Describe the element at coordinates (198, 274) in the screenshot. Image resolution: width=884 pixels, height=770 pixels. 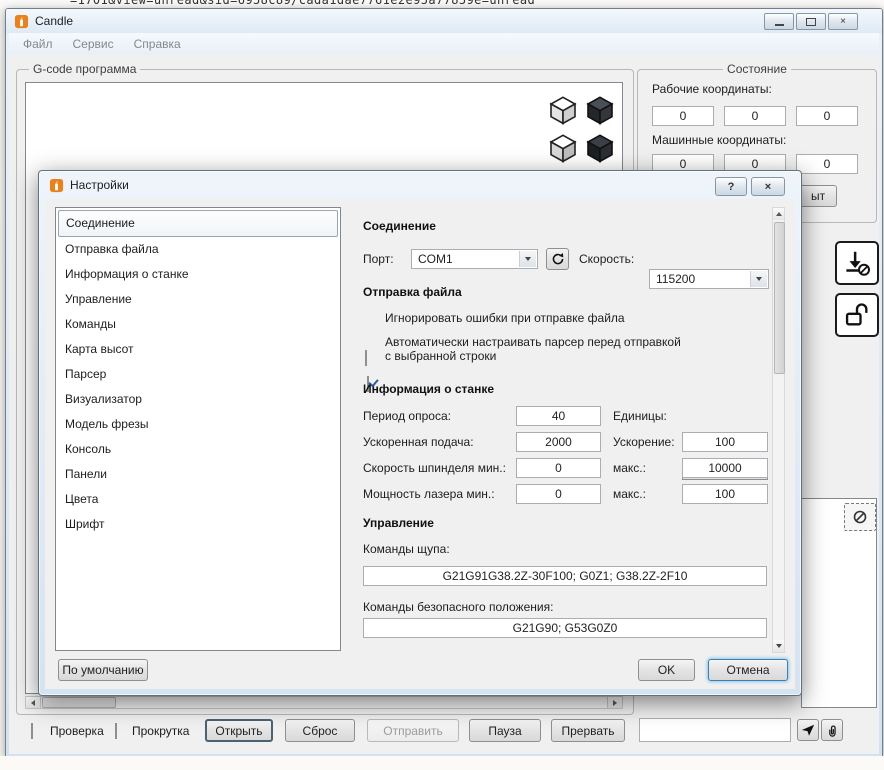
I see `nav-machine-info: Информация о станке` at that location.